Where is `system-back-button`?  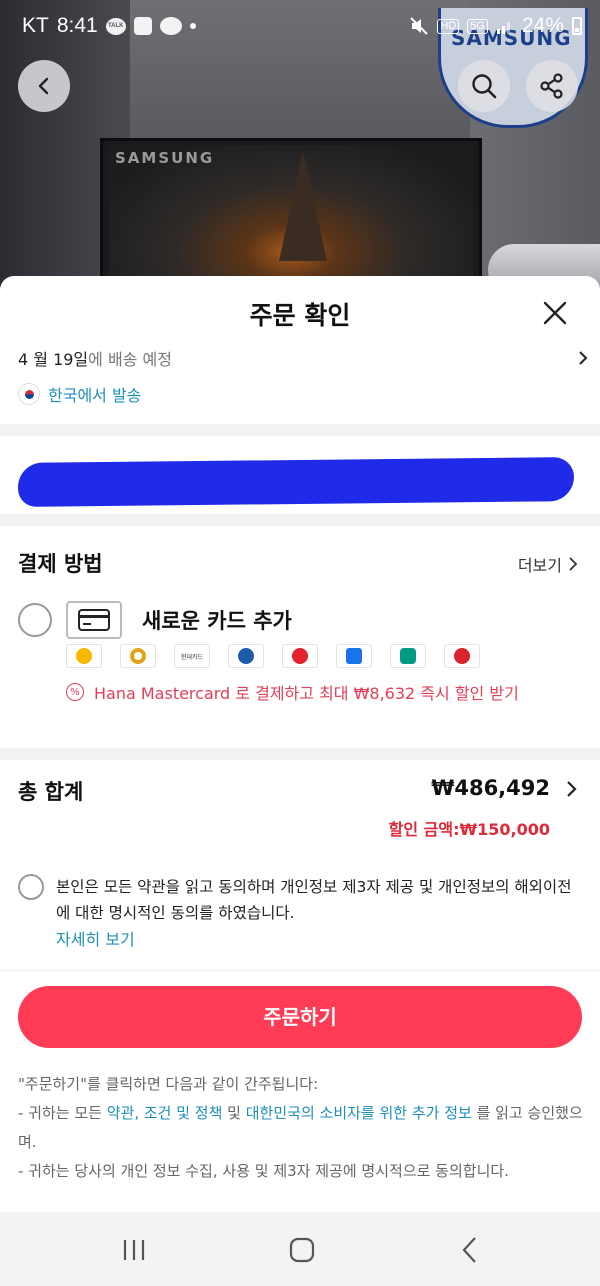
system-back-button is located at coordinates (470, 1250).